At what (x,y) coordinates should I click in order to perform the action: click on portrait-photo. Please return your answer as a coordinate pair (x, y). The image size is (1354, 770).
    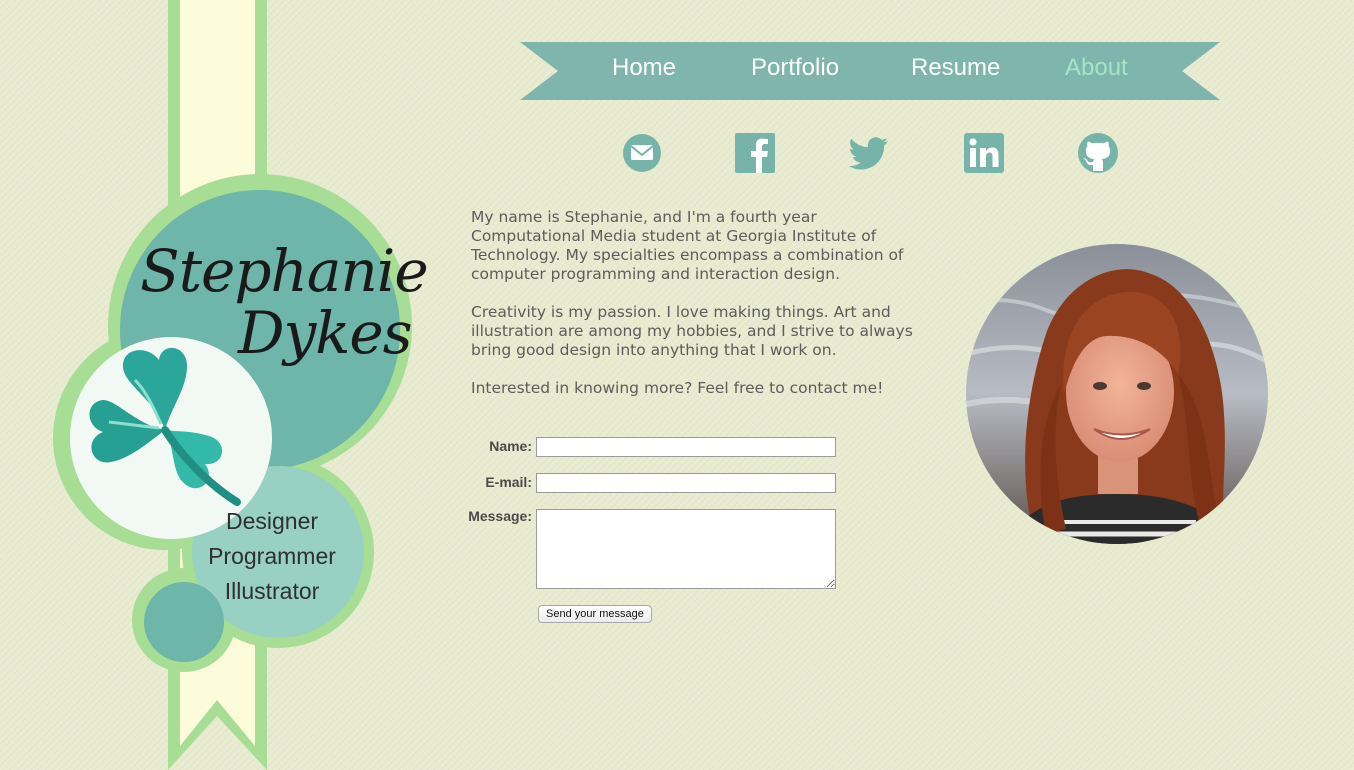
    Looking at the image, I should click on (1117, 394).